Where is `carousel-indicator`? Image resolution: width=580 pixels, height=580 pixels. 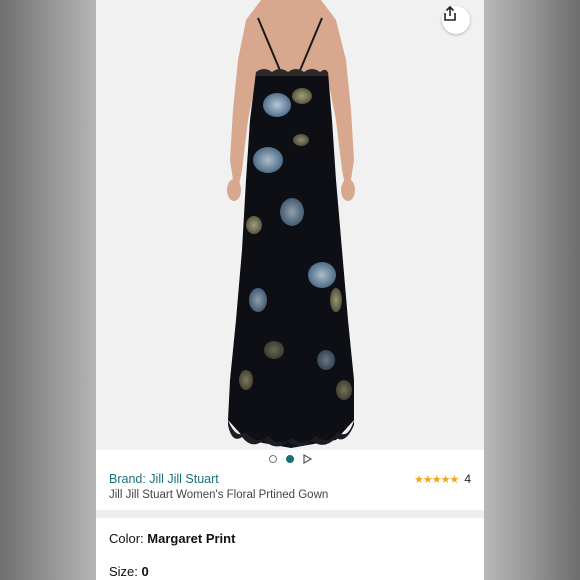
carousel-indicator is located at coordinates (290, 459).